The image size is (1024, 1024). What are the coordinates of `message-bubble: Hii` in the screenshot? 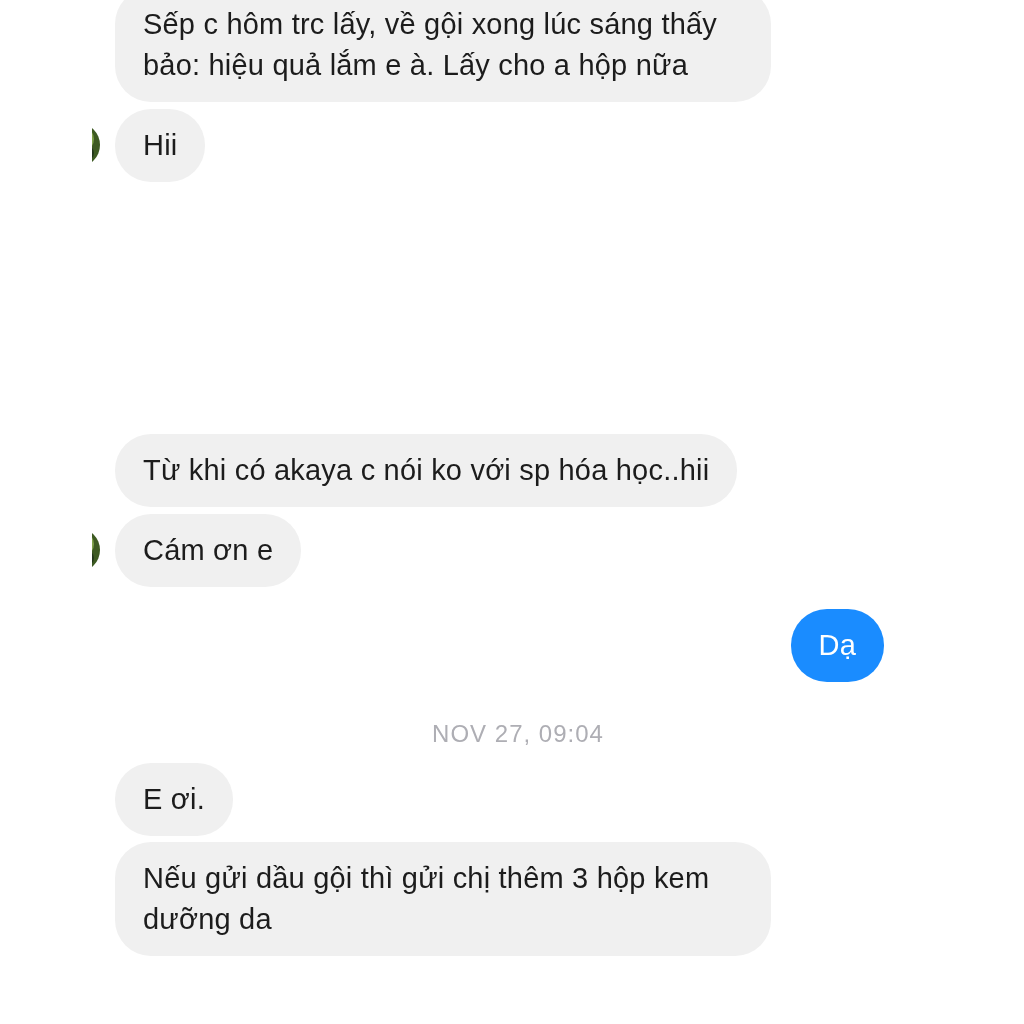 It's located at (160, 145).